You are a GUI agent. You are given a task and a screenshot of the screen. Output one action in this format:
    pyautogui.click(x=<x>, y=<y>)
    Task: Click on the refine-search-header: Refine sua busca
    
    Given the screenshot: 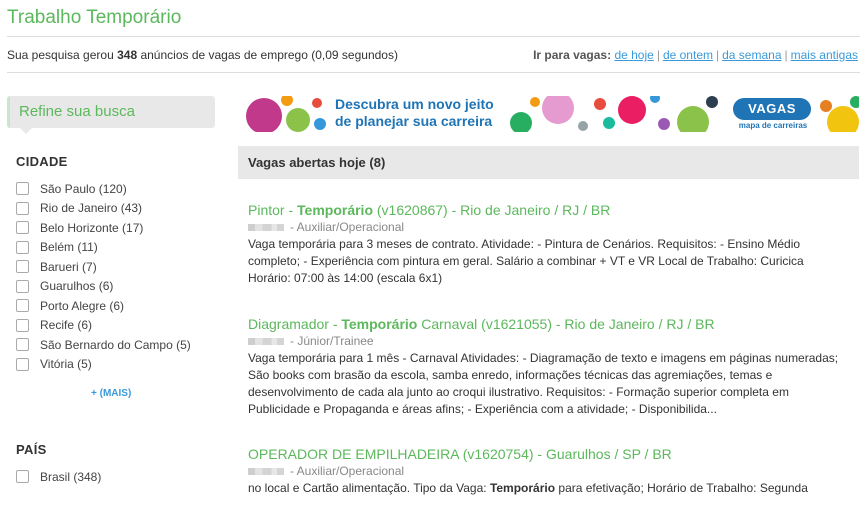 What is the action you would take?
    pyautogui.click(x=111, y=115)
    